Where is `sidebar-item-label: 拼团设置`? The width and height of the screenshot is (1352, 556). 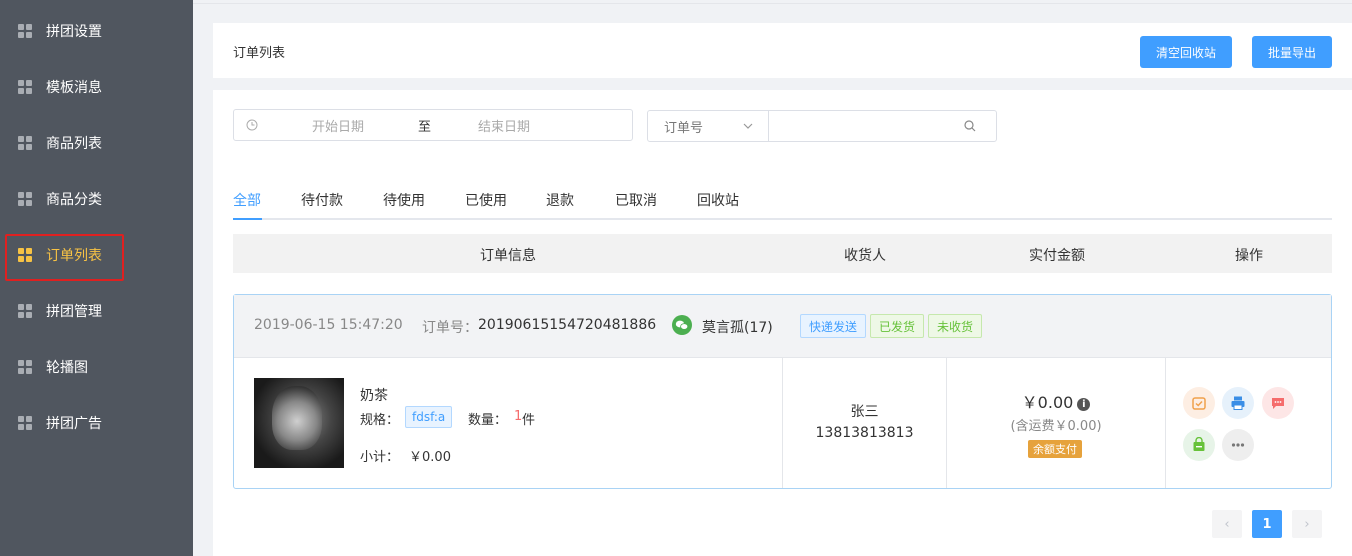 sidebar-item-label: 拼团设置 is located at coordinates (74, 32).